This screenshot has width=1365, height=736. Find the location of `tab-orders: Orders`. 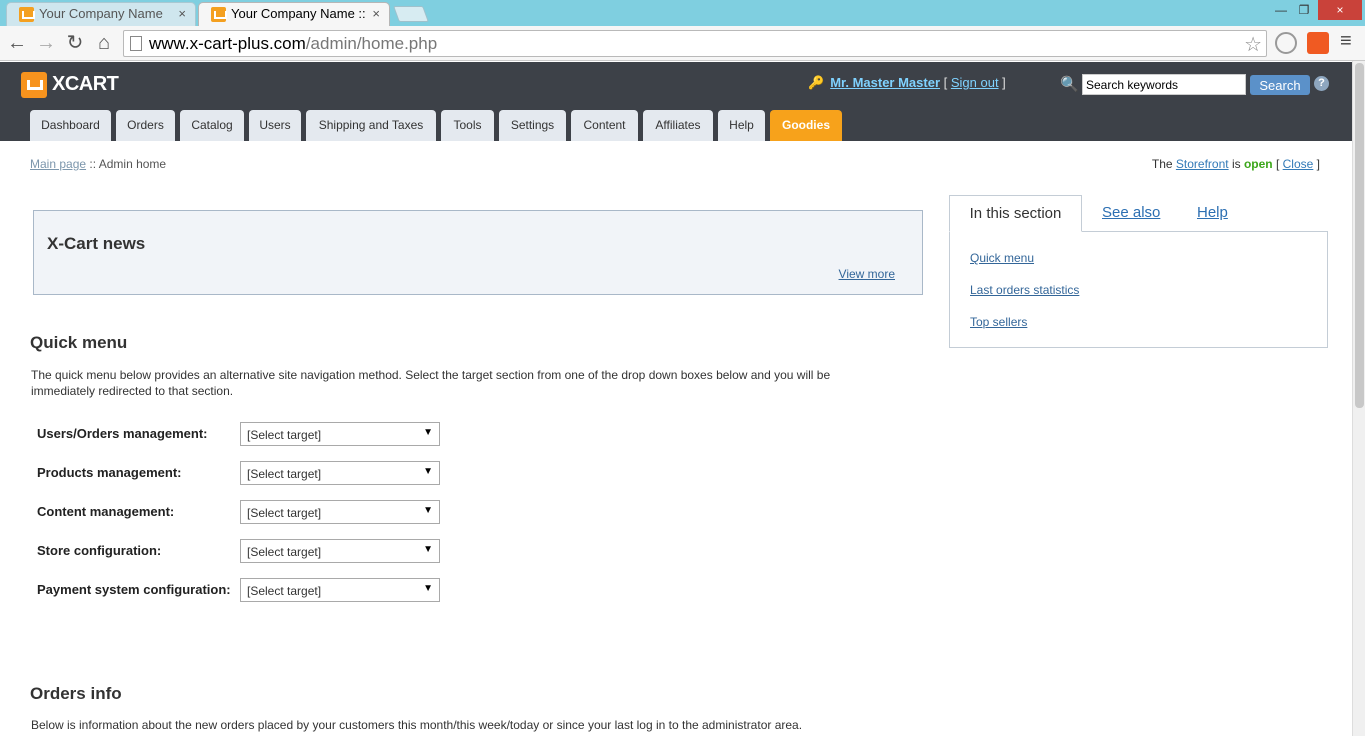

tab-orders: Orders is located at coordinates (145, 125).